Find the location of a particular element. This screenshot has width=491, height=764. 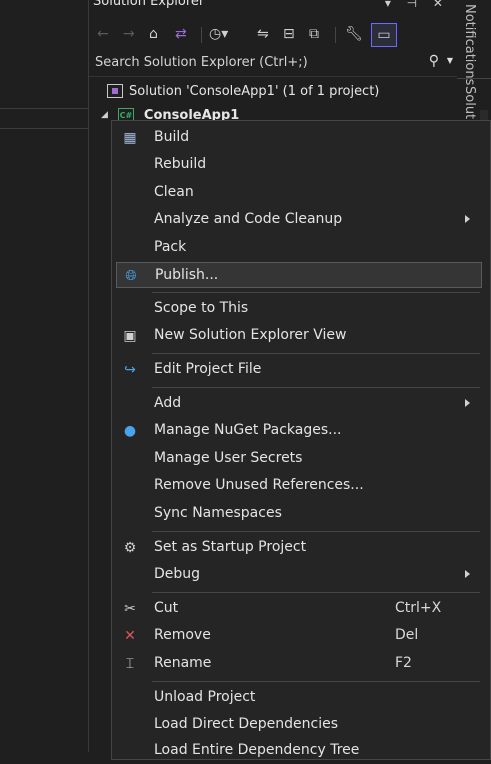

menu-item-manage-secrets: Manage User Secrets is located at coordinates (299, 459).